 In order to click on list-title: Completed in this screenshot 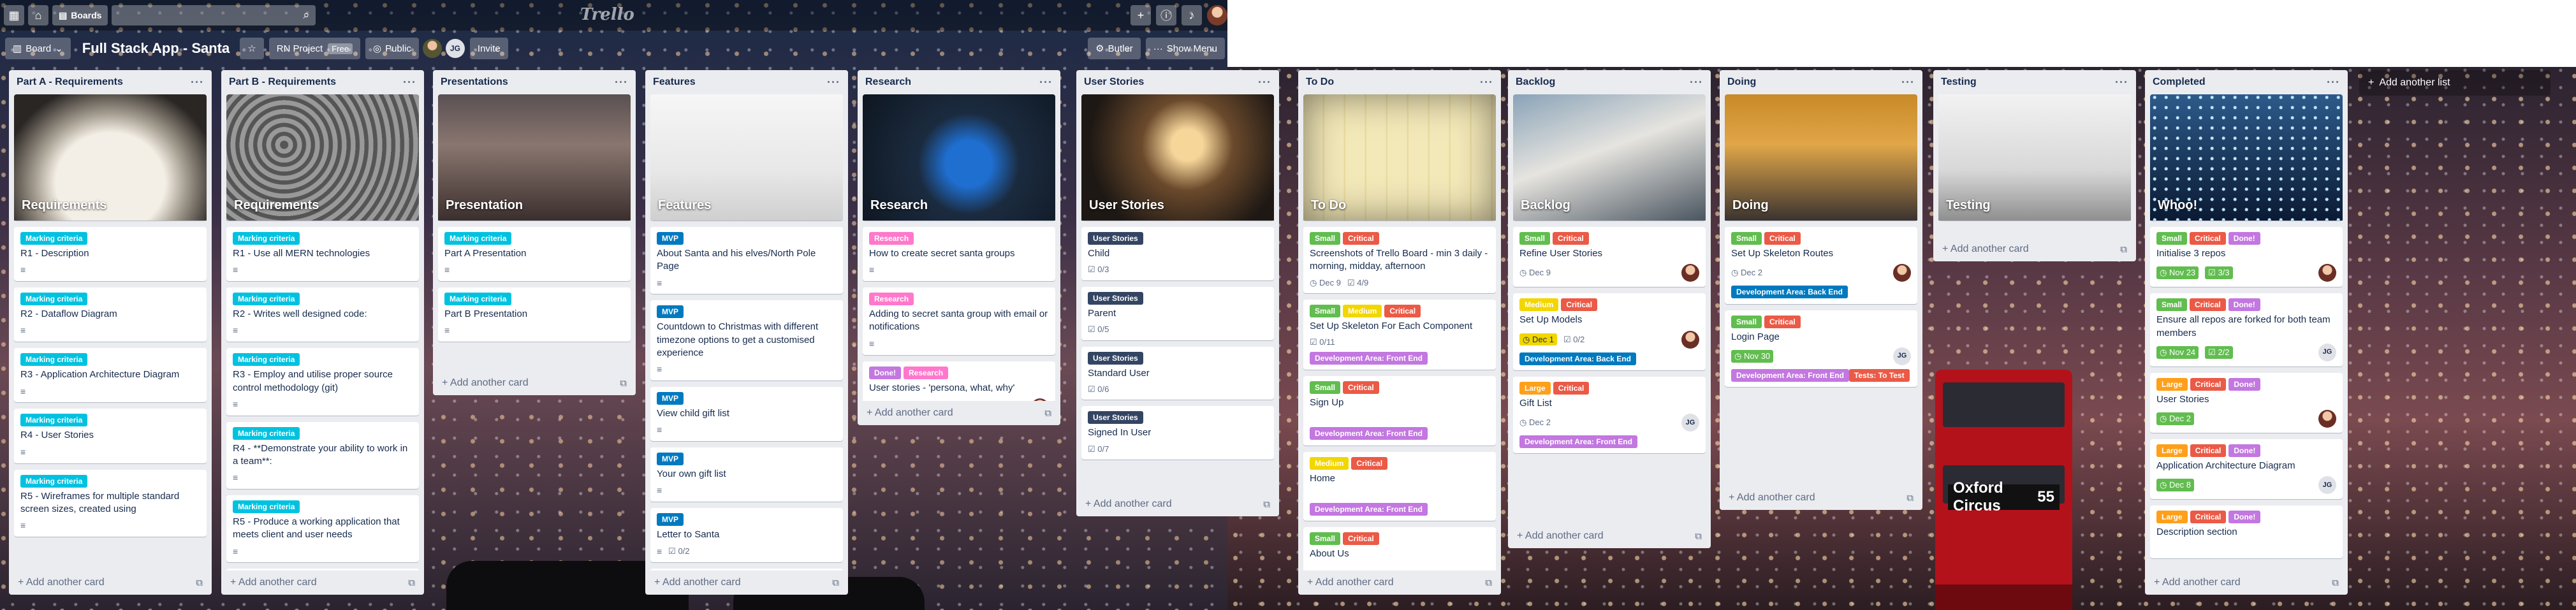, I will do `click(2179, 82)`.